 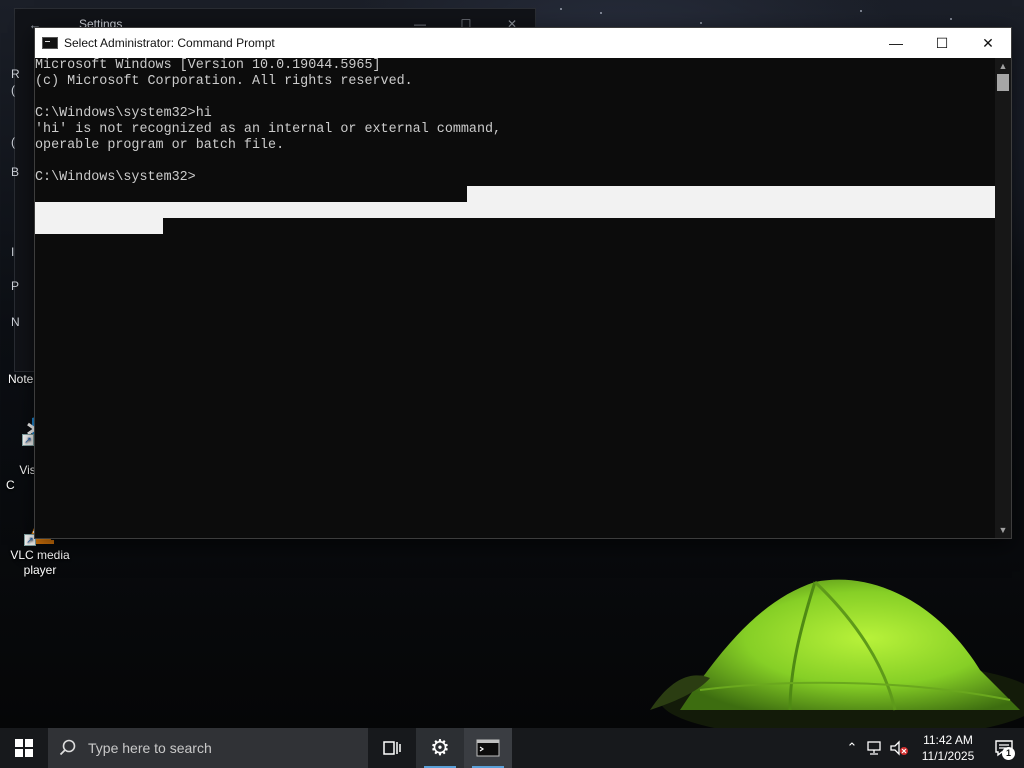 I want to click on settings-side-letter: N, so click(x=15, y=322).